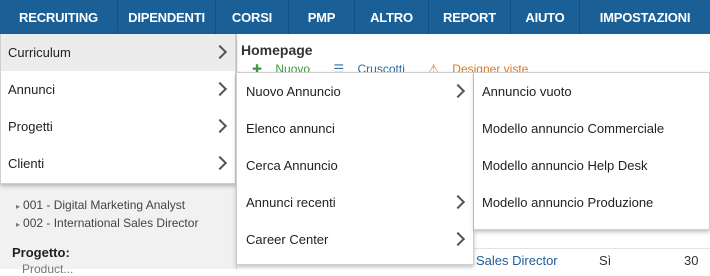 The image size is (710, 276). What do you see at coordinates (605, 260) in the screenshot?
I see `table-cell-flag: Sì` at bounding box center [605, 260].